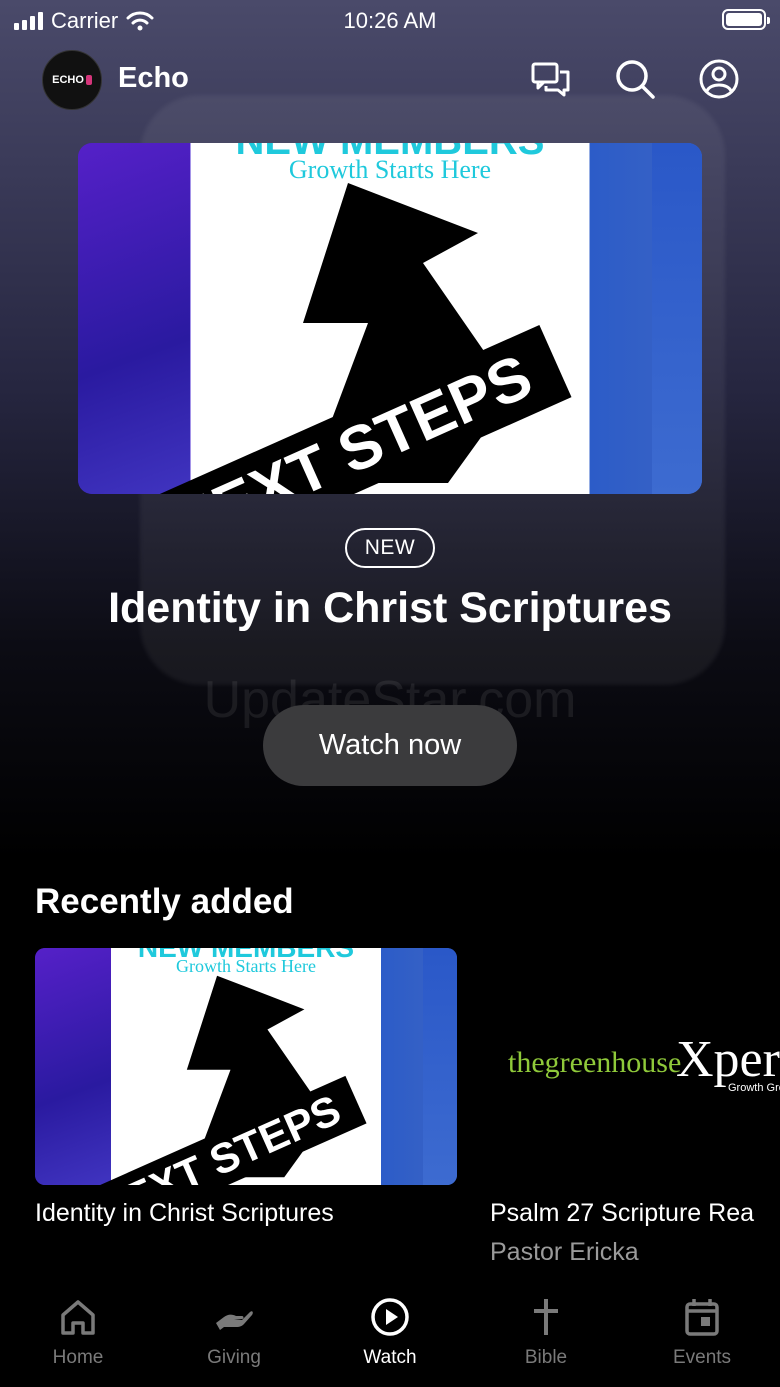 Image resolution: width=780 pixels, height=1387 pixels. I want to click on status-time: 10:26 AM, so click(390, 20).